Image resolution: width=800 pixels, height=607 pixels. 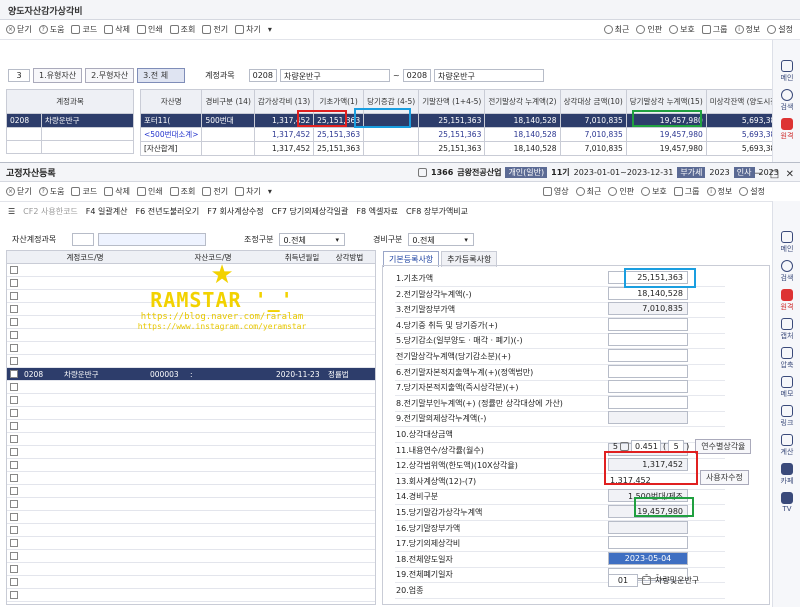 I want to click on option-all: 3.전 체, so click(x=161, y=75).